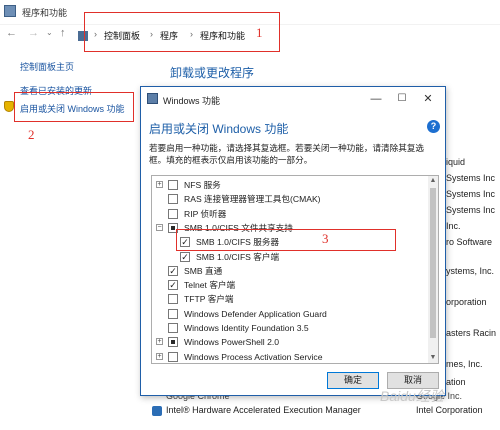  What do you see at coordinates (63, 33) in the screenshot?
I see `up-arrow-icon: ↑` at bounding box center [63, 33].